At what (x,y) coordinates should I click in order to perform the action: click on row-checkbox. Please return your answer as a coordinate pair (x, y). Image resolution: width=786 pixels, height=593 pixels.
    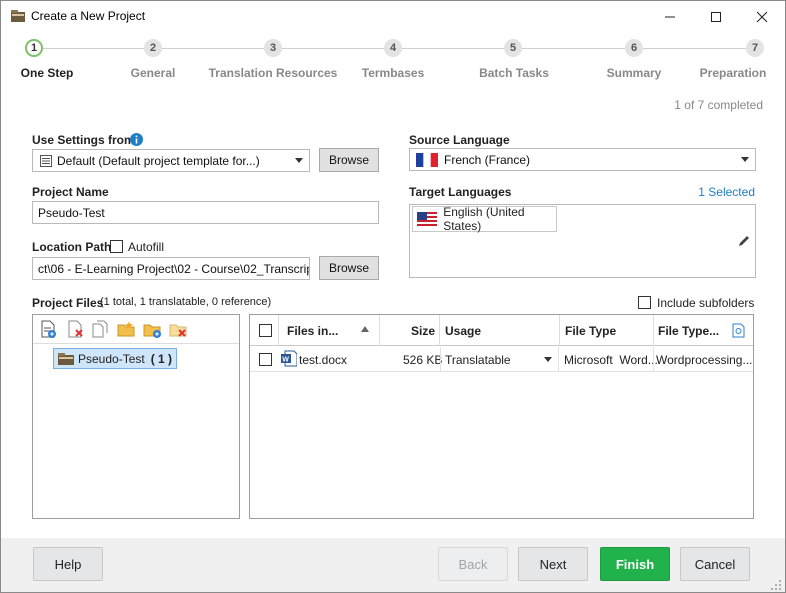
    Looking at the image, I should click on (265, 359).